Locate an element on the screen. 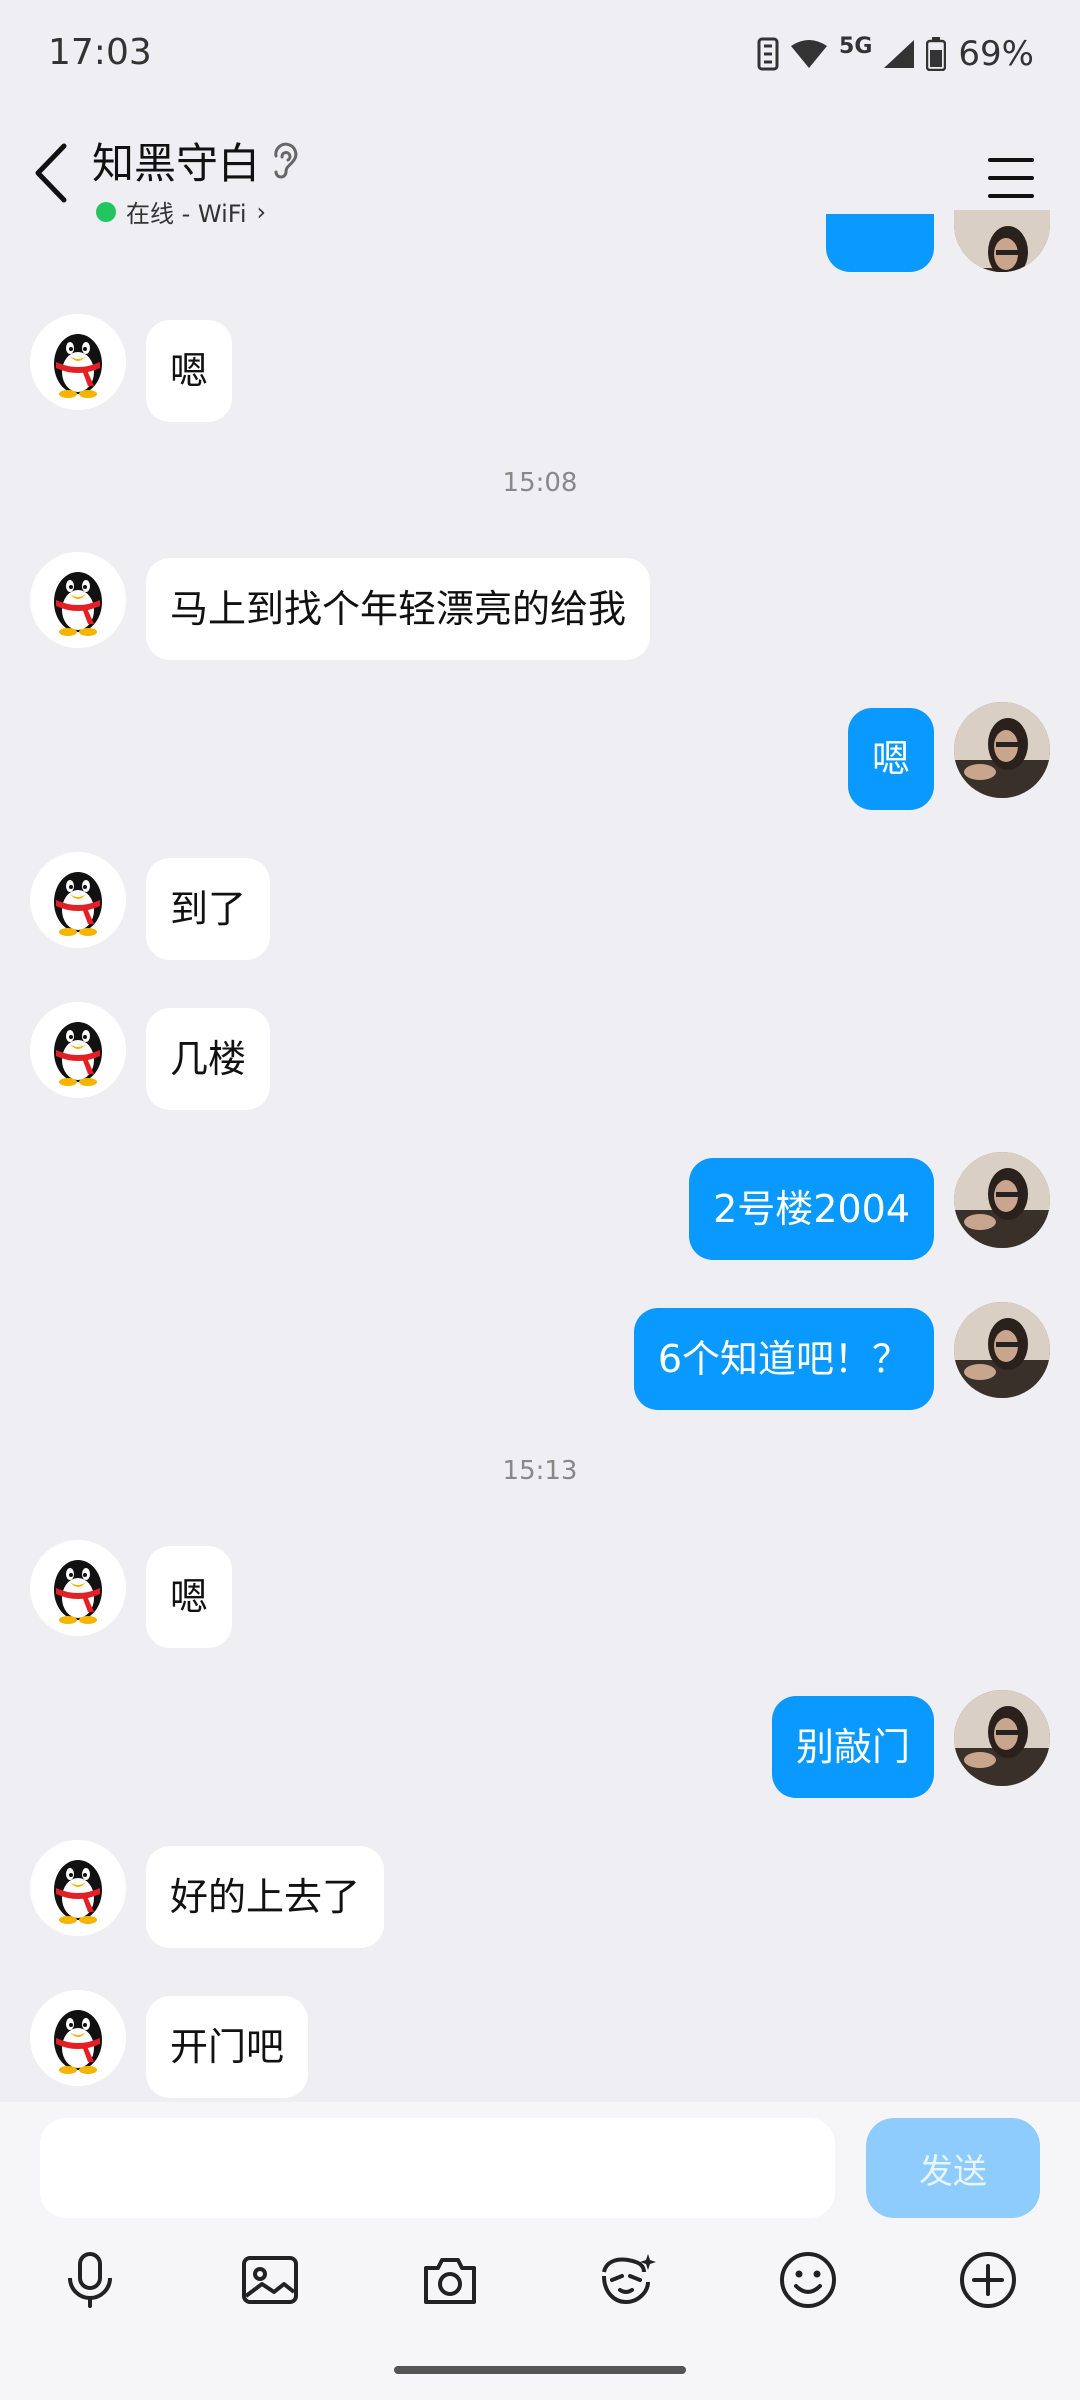 The image size is (1080, 2400). message-bubble: 别敲门 is located at coordinates (852, 1747).